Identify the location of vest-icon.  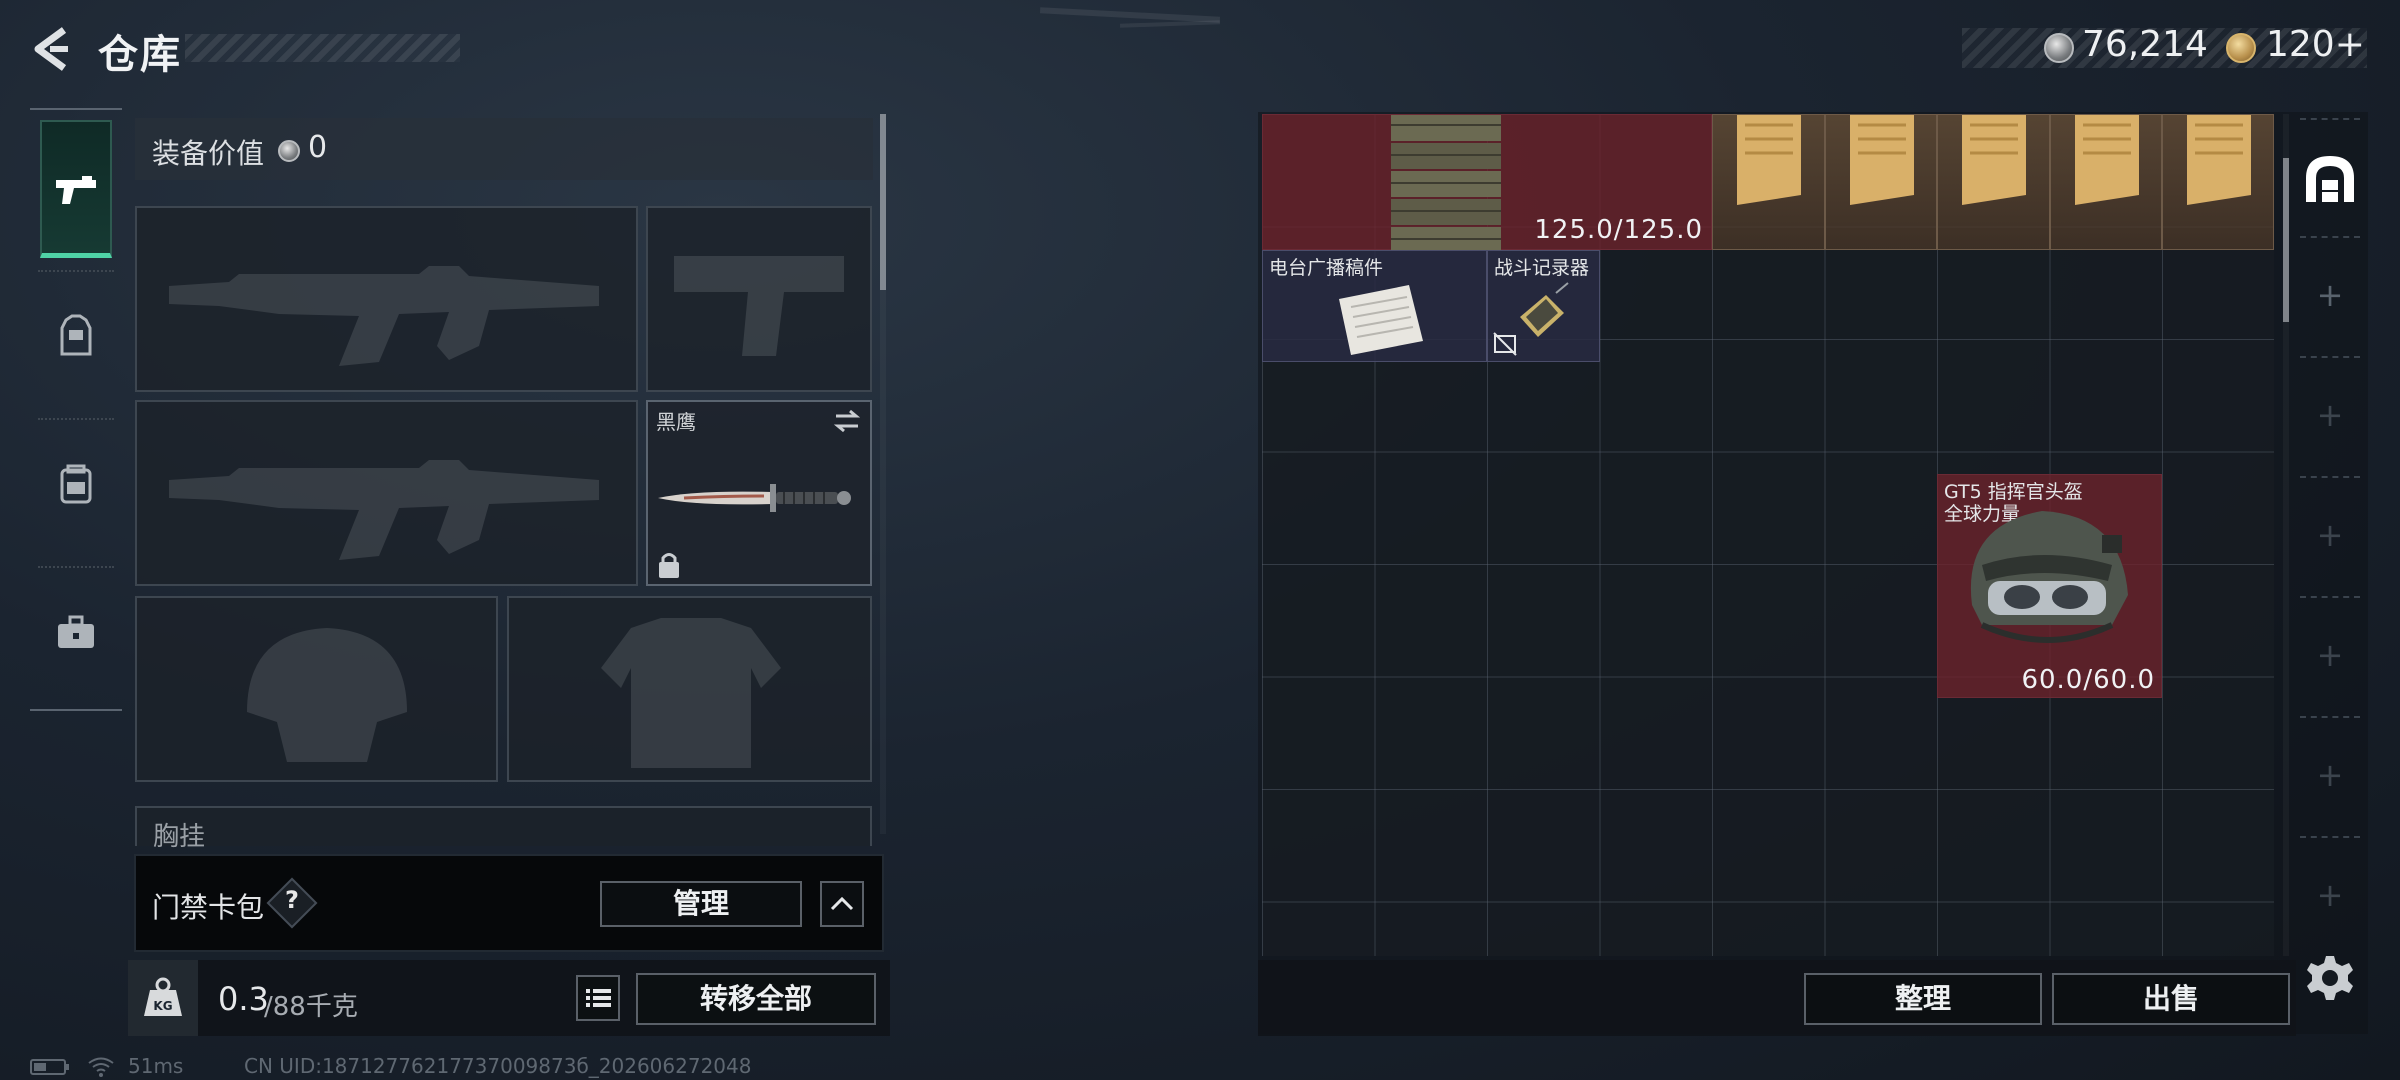
(76, 335).